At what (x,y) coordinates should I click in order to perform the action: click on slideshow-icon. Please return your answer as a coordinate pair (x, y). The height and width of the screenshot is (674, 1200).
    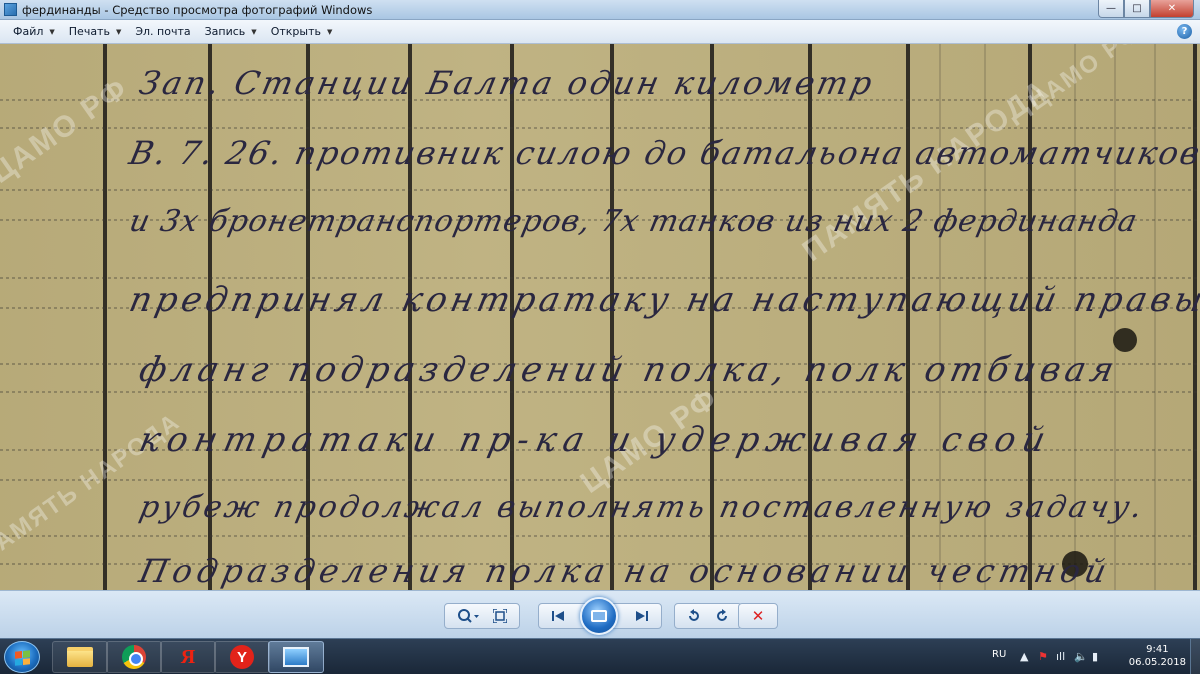
    Looking at the image, I should click on (599, 616).